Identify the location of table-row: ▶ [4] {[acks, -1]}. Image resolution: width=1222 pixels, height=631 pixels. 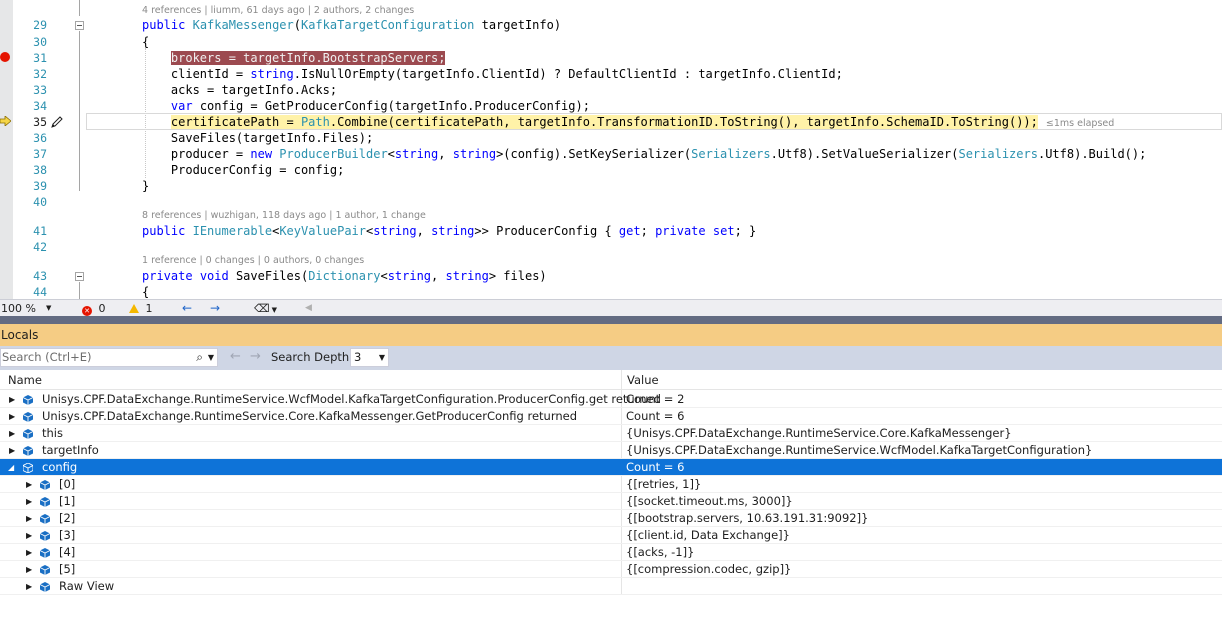
(611, 552).